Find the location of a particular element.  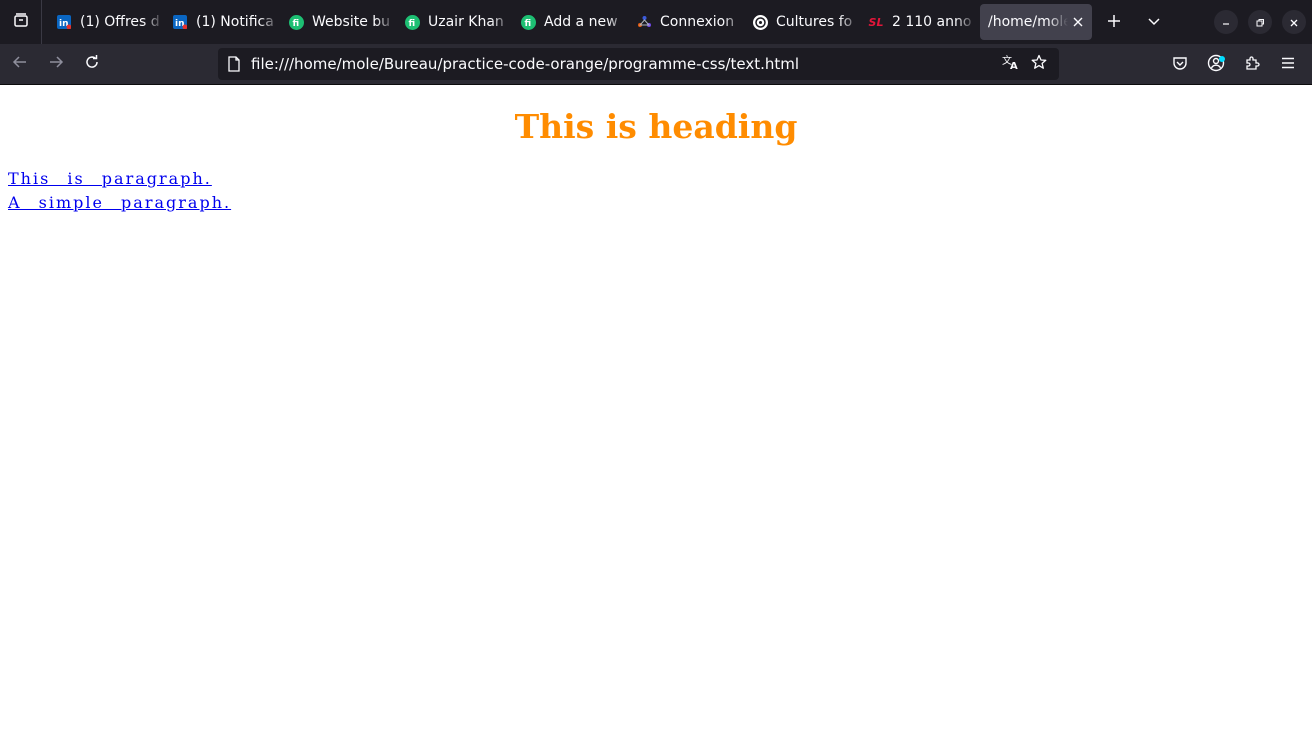

tab-title: Uzair Khan is located at coordinates (466, 22).